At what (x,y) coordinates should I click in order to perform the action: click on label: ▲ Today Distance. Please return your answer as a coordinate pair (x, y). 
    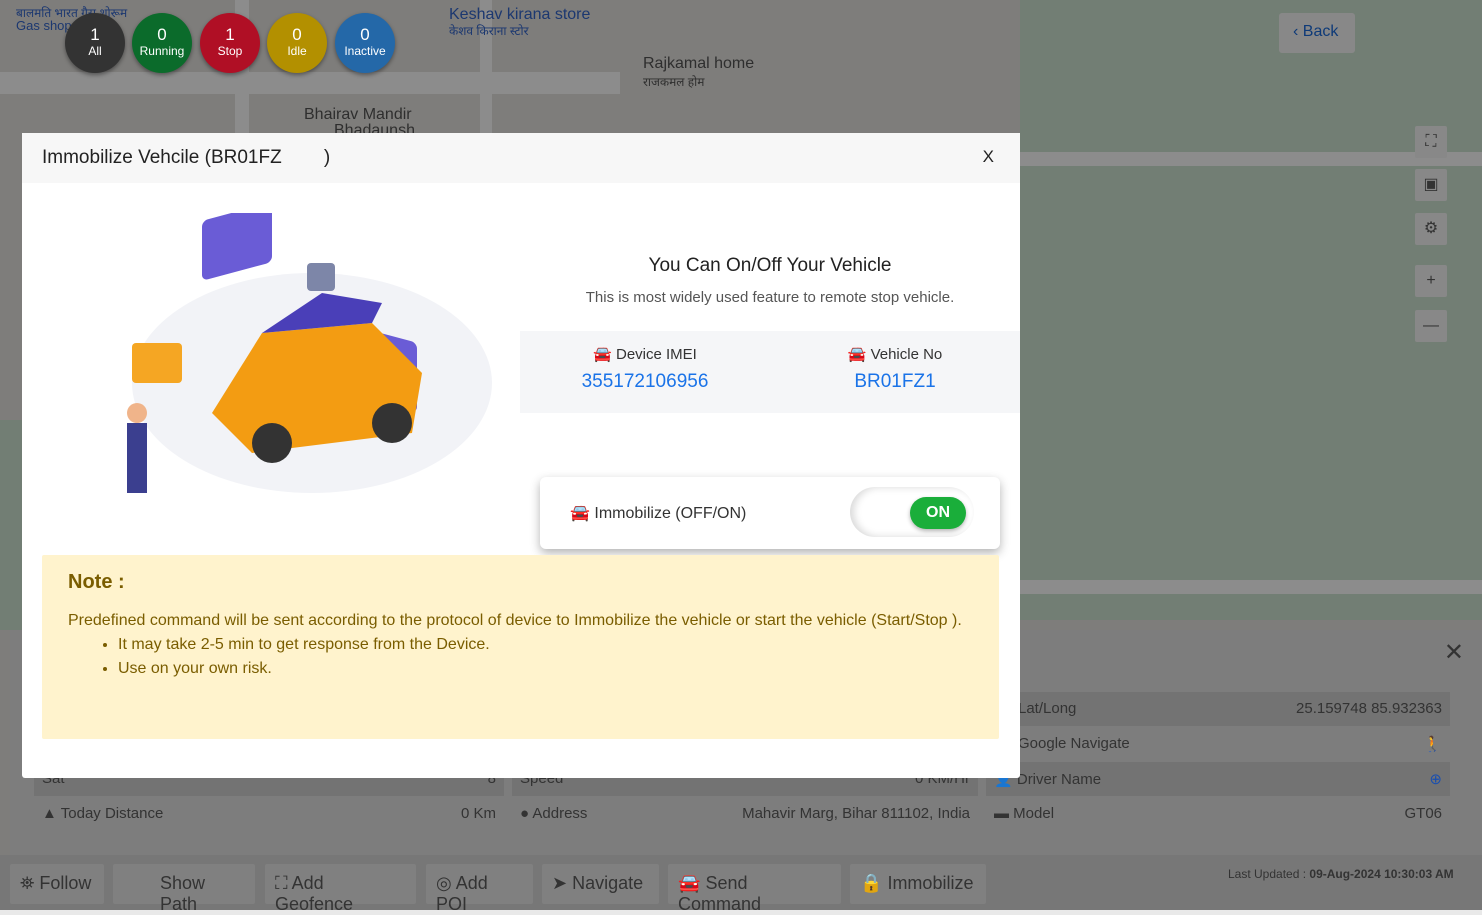
    Looking at the image, I should click on (102, 814).